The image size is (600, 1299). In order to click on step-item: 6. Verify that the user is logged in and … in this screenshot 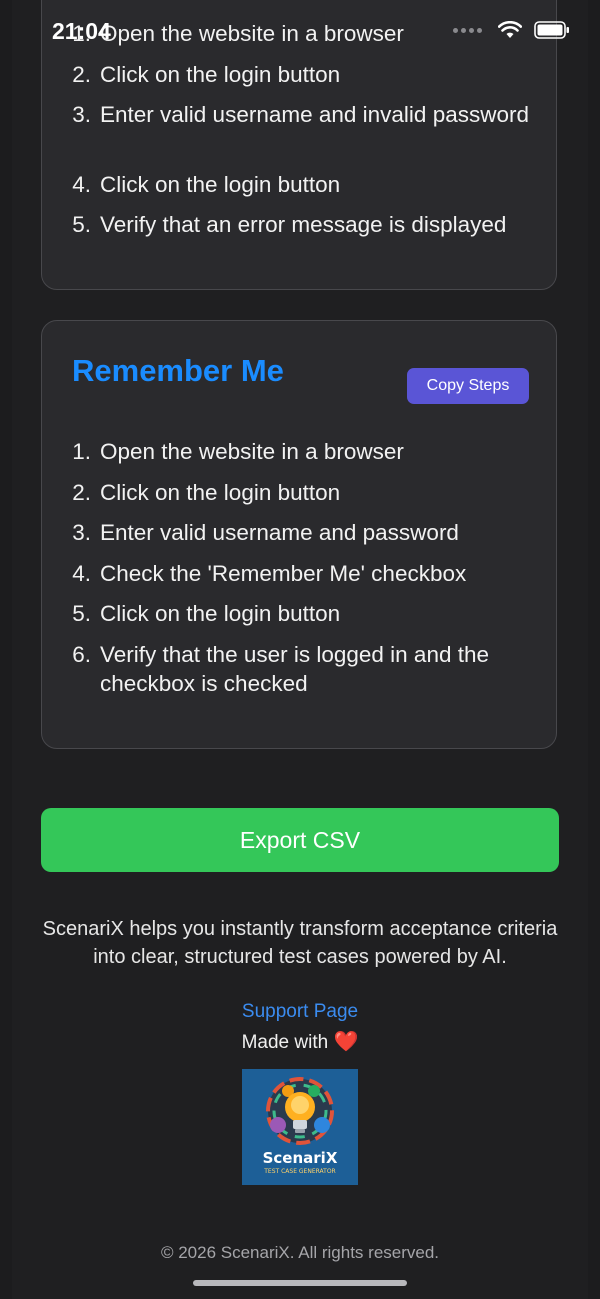, I will do `click(281, 669)`.